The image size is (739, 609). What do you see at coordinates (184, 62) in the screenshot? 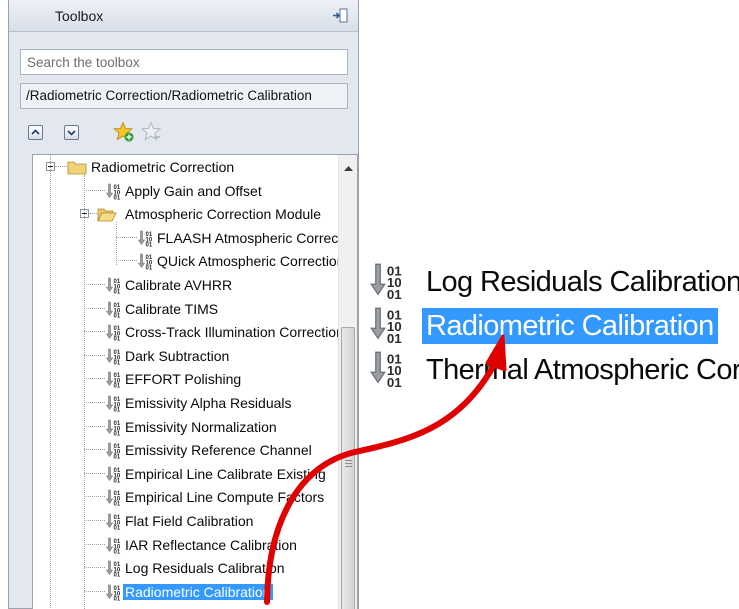
I see `toolbox-search-input` at bounding box center [184, 62].